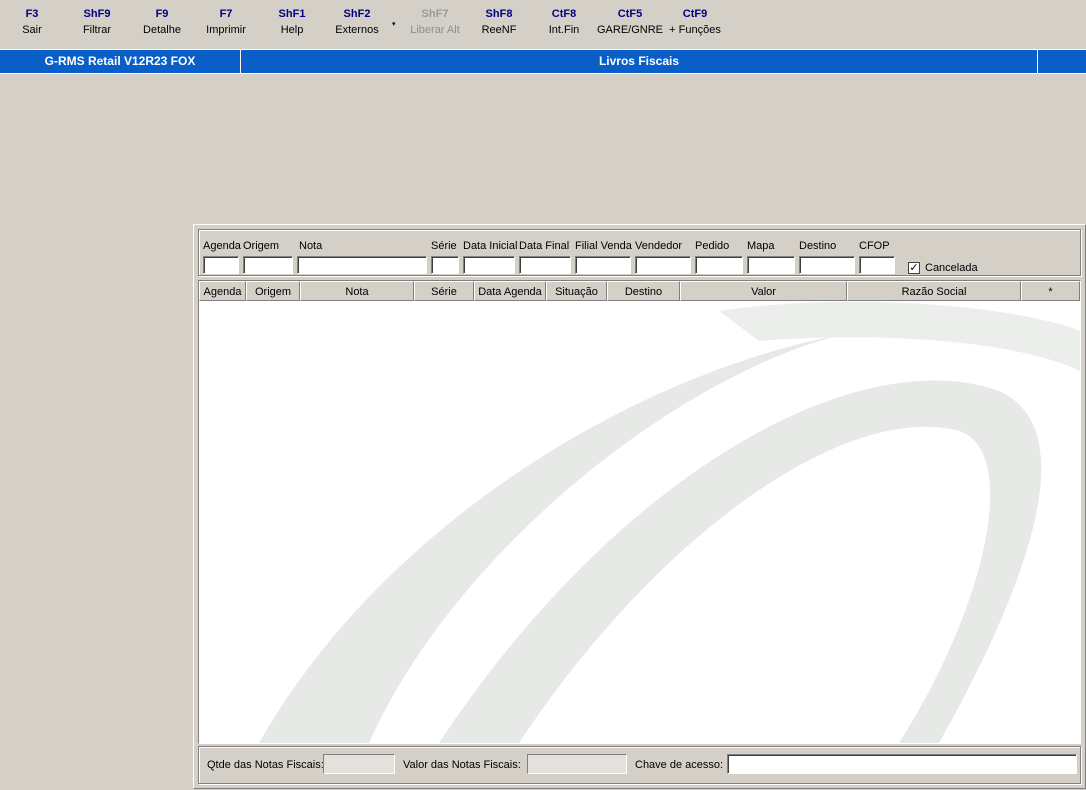 The height and width of the screenshot is (790, 1086). What do you see at coordinates (499, 14) in the screenshot?
I see `reenf-key: ShF8` at bounding box center [499, 14].